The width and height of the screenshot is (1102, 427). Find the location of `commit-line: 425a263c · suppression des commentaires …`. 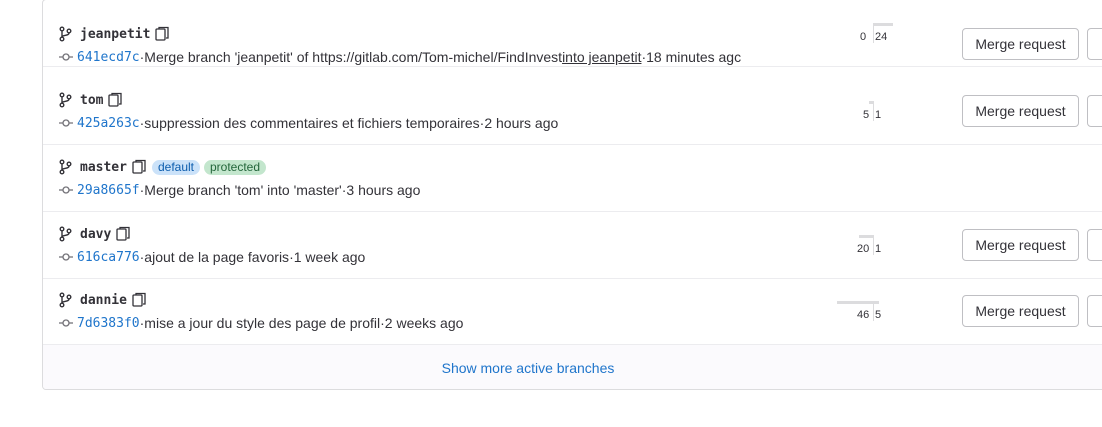

commit-line: 425a263c · suppression des commentaires … is located at coordinates (308, 123).